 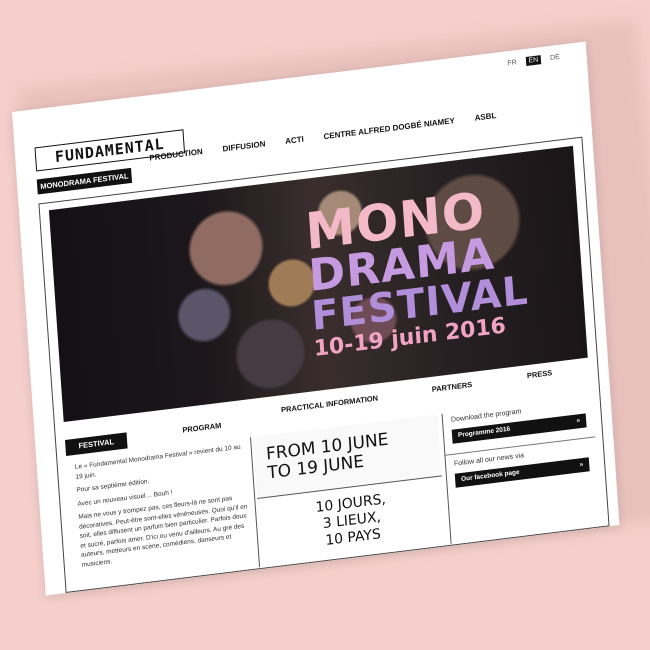 I want to click on download-button-label: Programme 2016, so click(x=484, y=432).